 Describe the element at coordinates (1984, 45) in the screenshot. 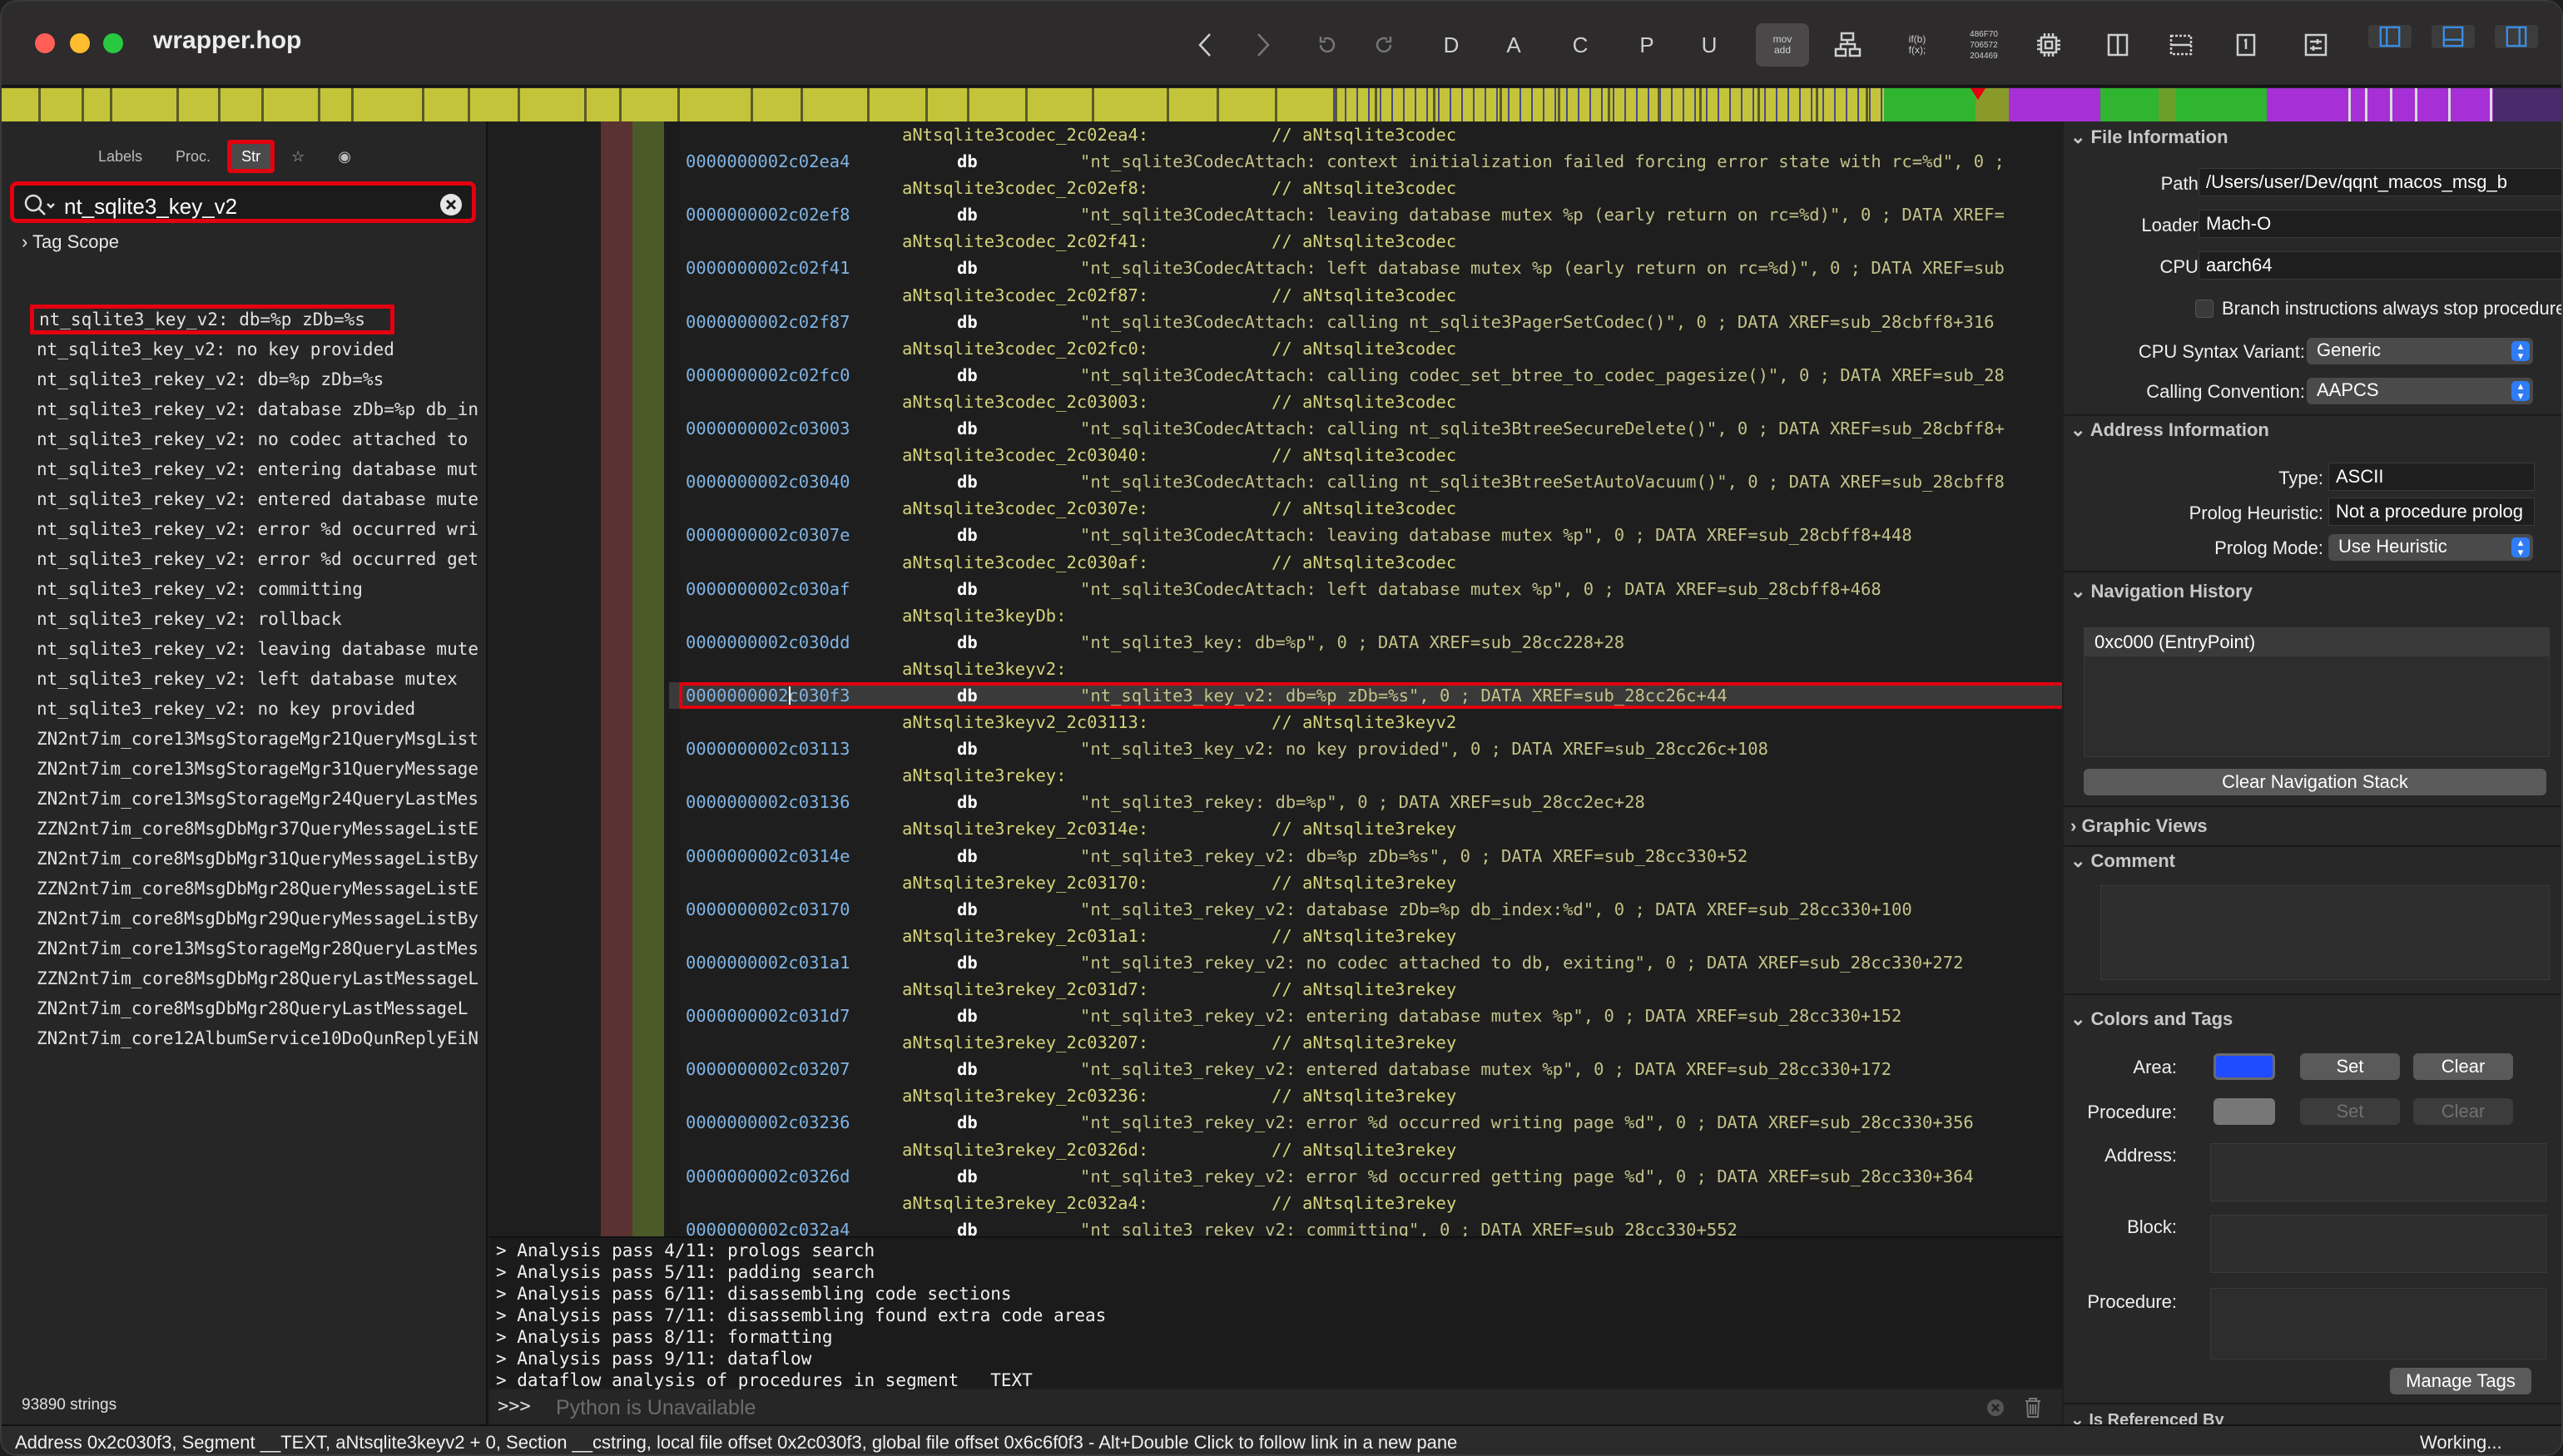

I see `hex-view-button: 486F70 706572 204469` at that location.